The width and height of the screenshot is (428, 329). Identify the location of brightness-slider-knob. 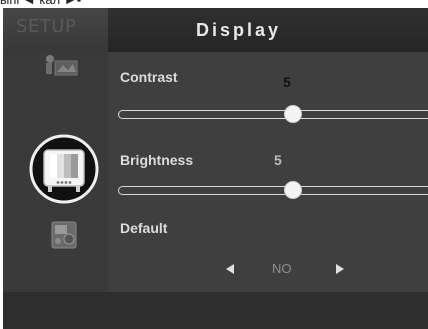
(293, 190).